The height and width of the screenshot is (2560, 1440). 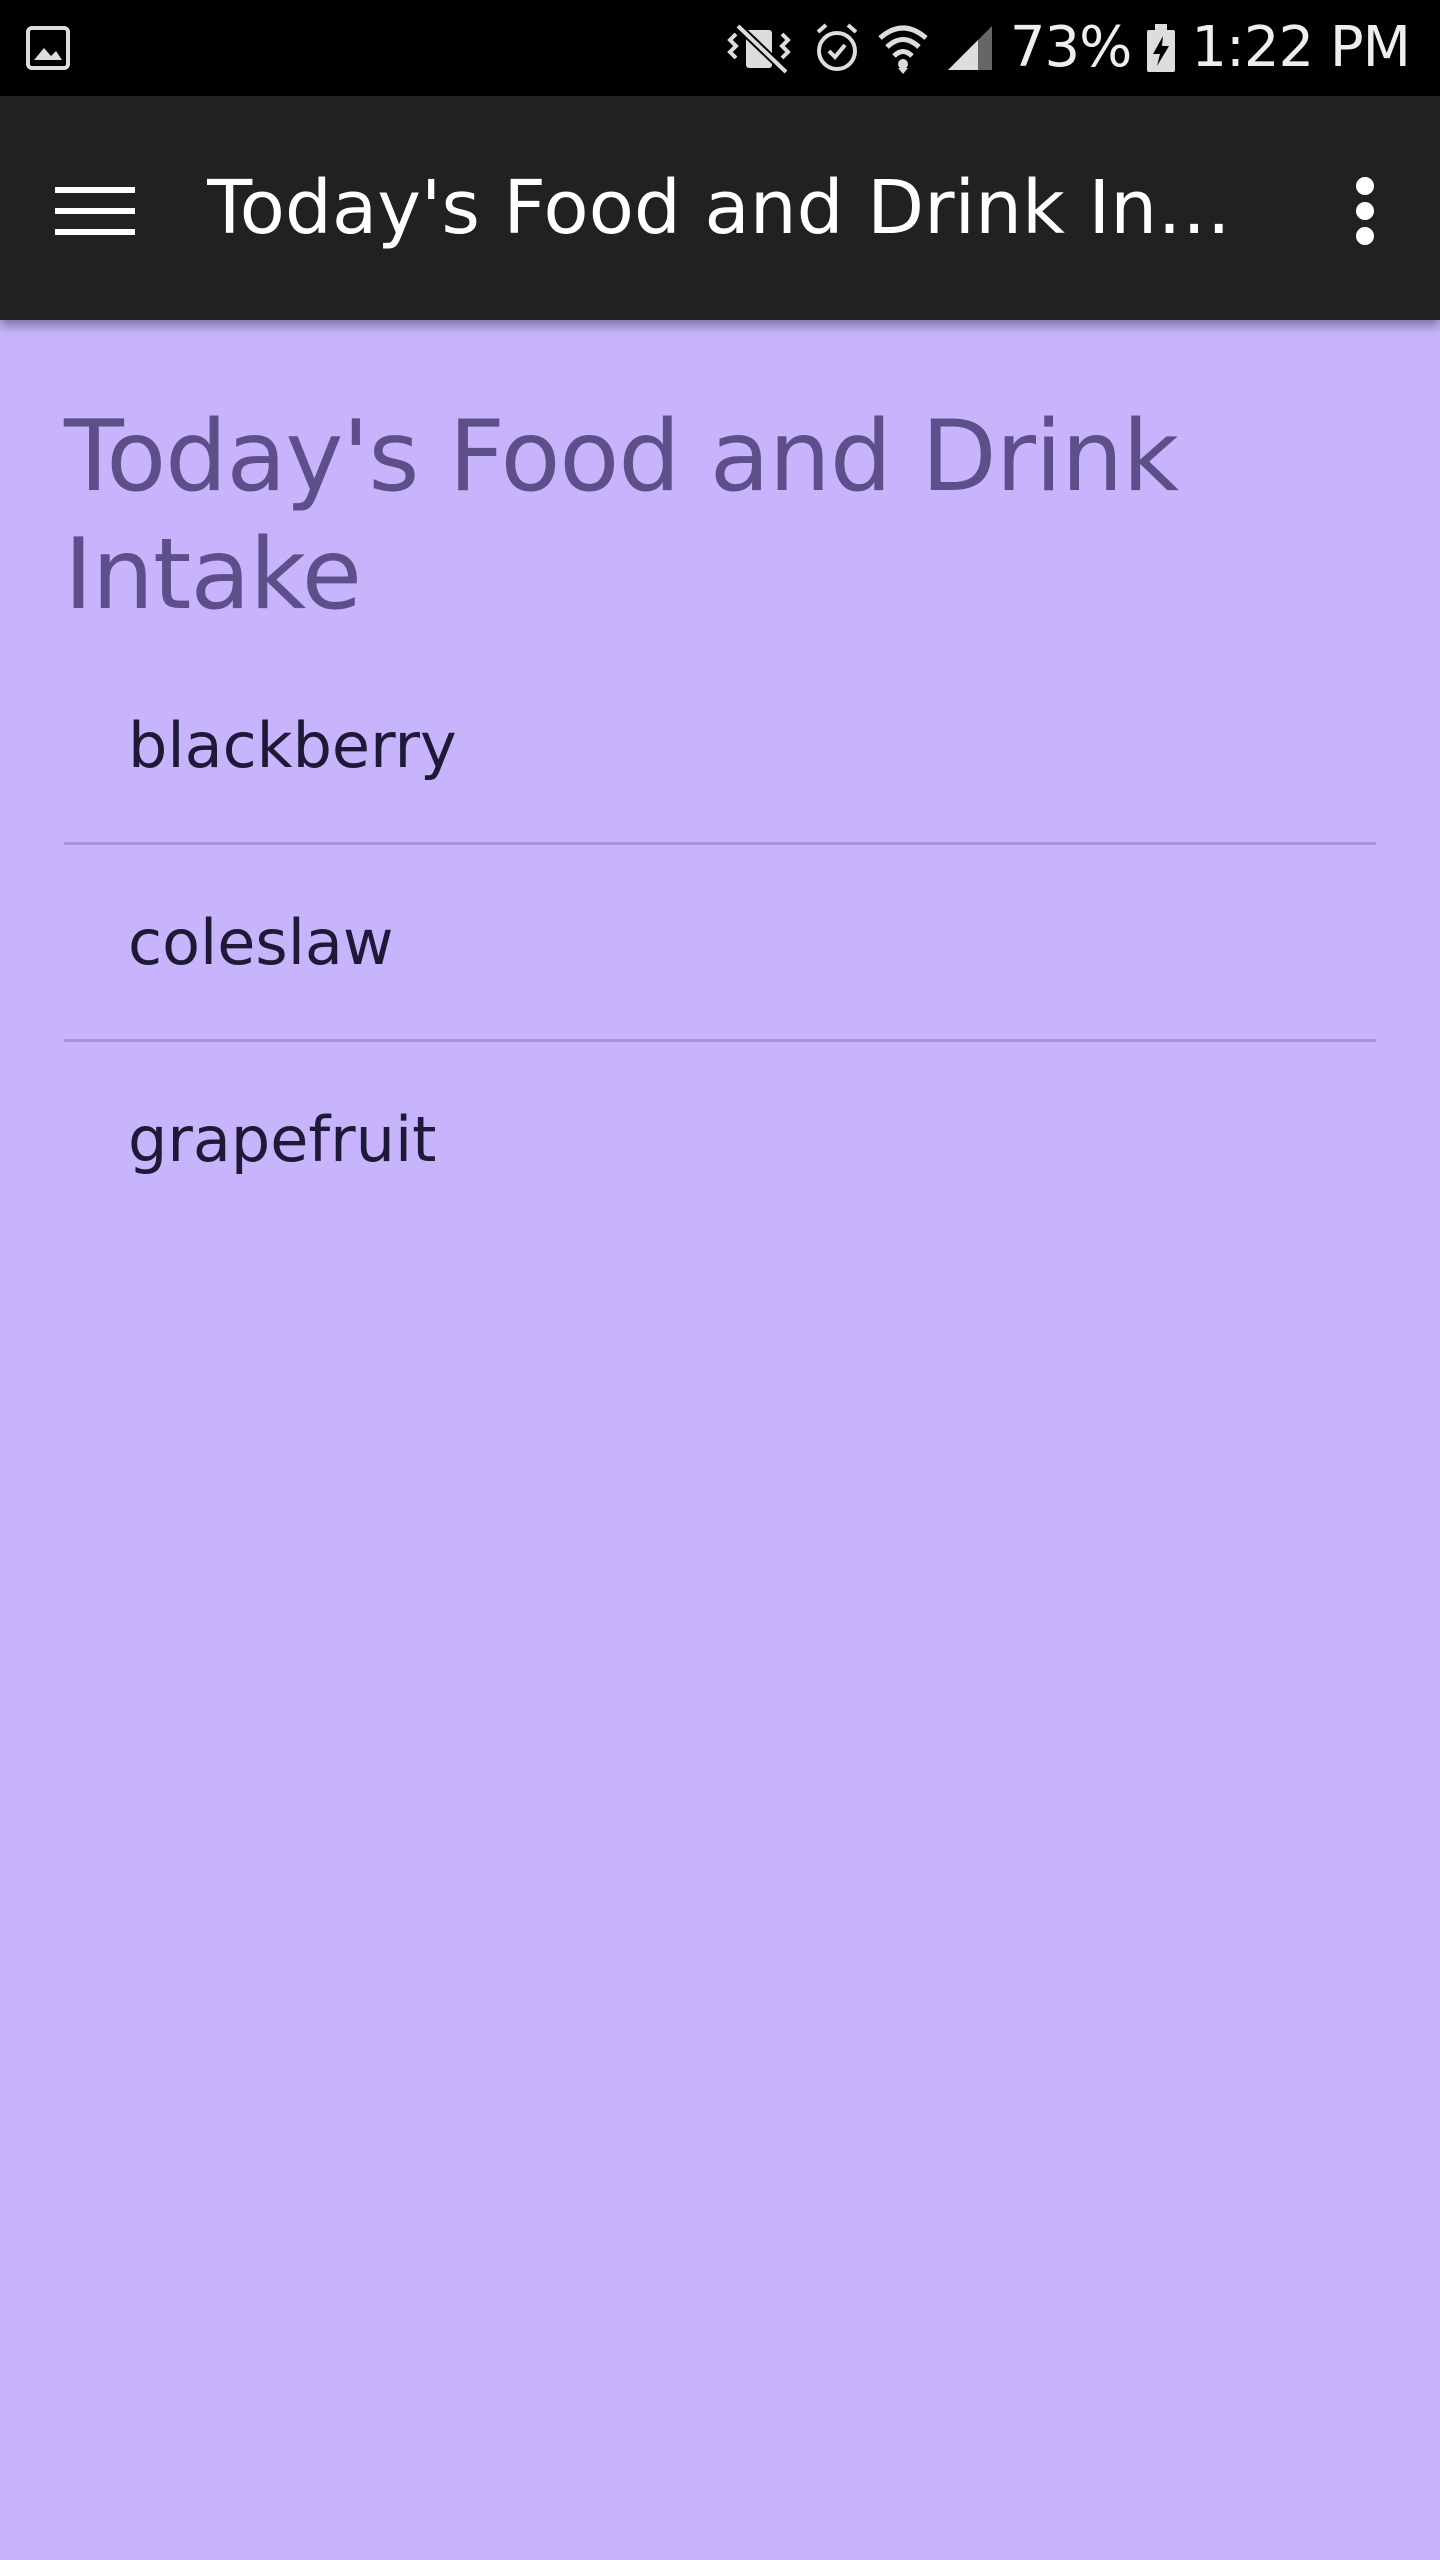 I want to click on overflow-menu-button, so click(x=1365, y=211).